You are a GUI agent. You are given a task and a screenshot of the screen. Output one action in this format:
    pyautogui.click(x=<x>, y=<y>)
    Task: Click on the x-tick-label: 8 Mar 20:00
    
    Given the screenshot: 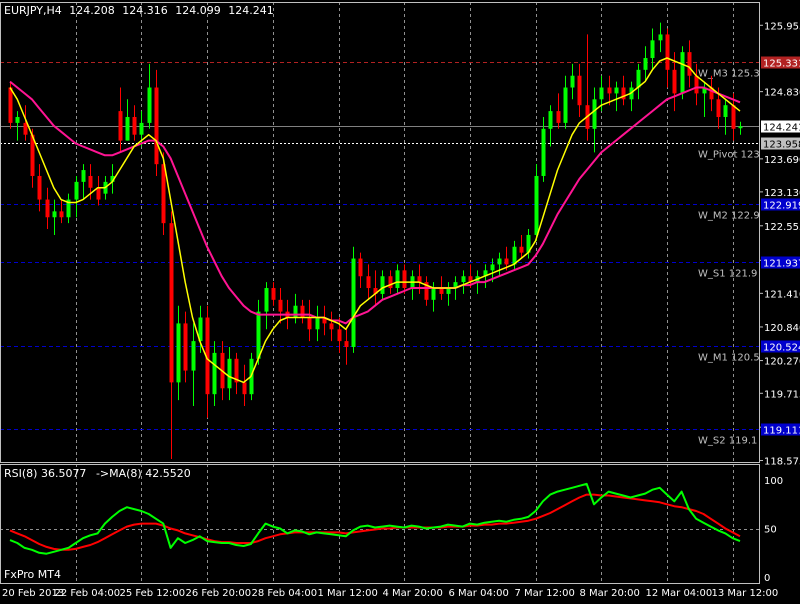 What is the action you would take?
    pyautogui.click(x=610, y=593)
    